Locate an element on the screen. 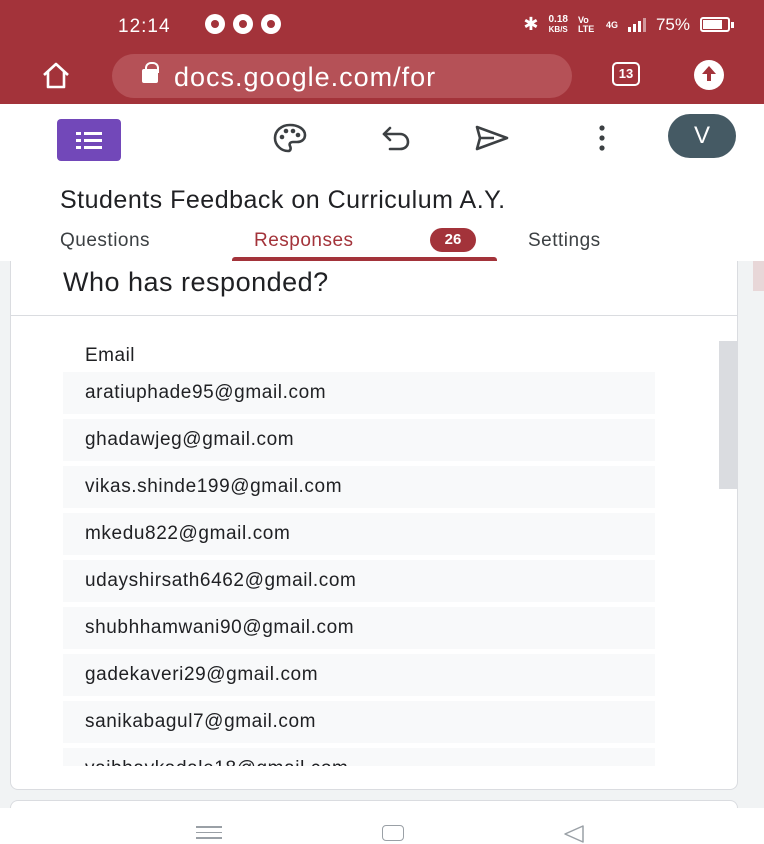  network-type: 4G is located at coordinates (611, 24).